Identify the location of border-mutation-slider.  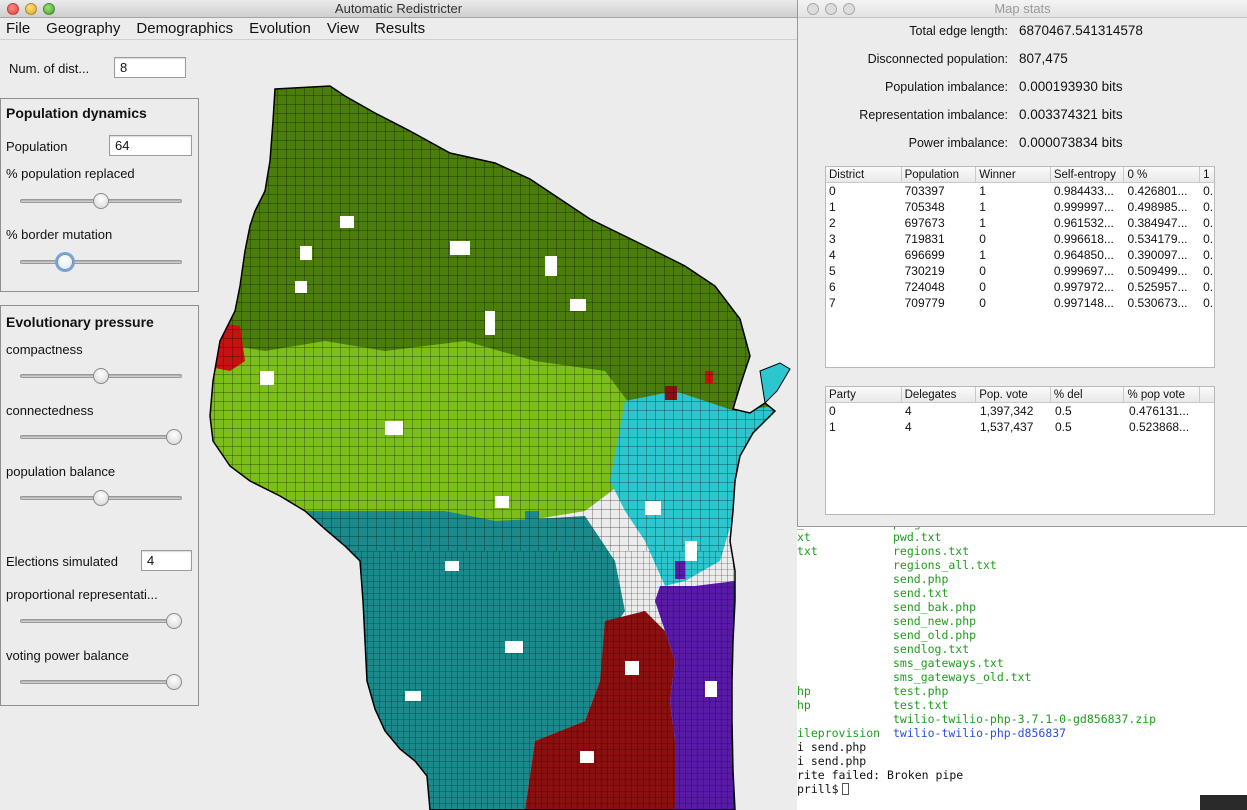
(101, 262).